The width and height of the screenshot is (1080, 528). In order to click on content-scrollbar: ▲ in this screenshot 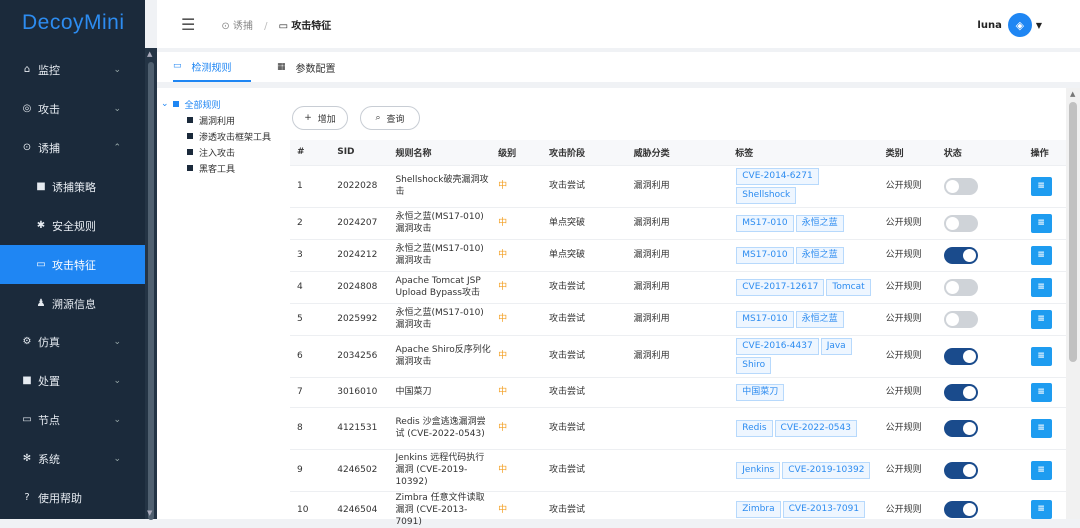, I will do `click(1073, 303)`.